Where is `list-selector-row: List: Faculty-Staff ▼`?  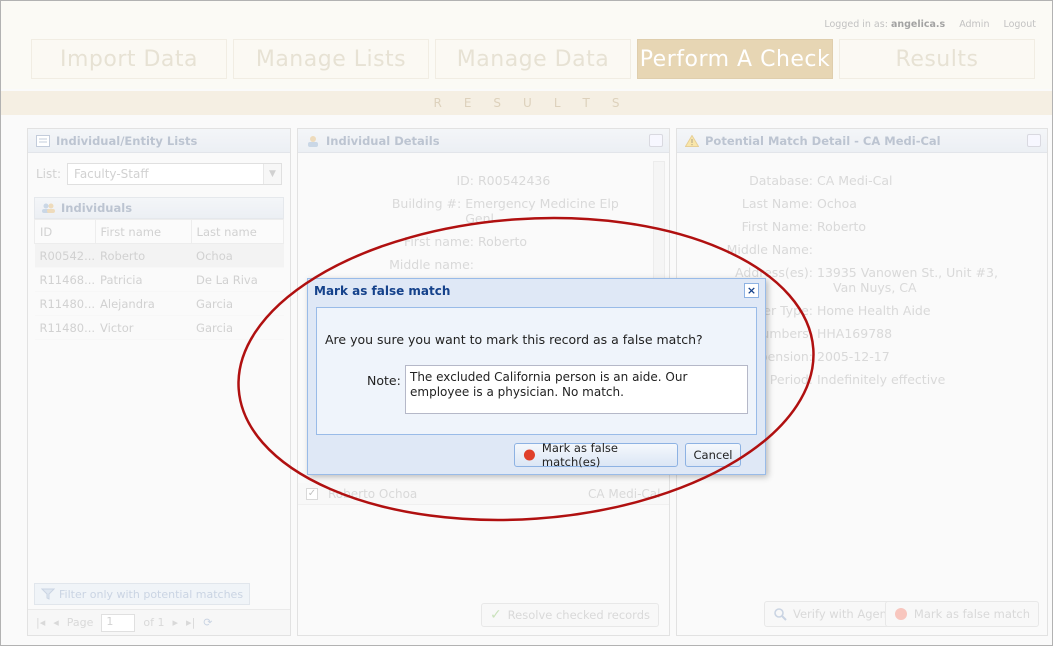
list-selector-row: List: Faculty-Staff ▼ is located at coordinates (159, 169).